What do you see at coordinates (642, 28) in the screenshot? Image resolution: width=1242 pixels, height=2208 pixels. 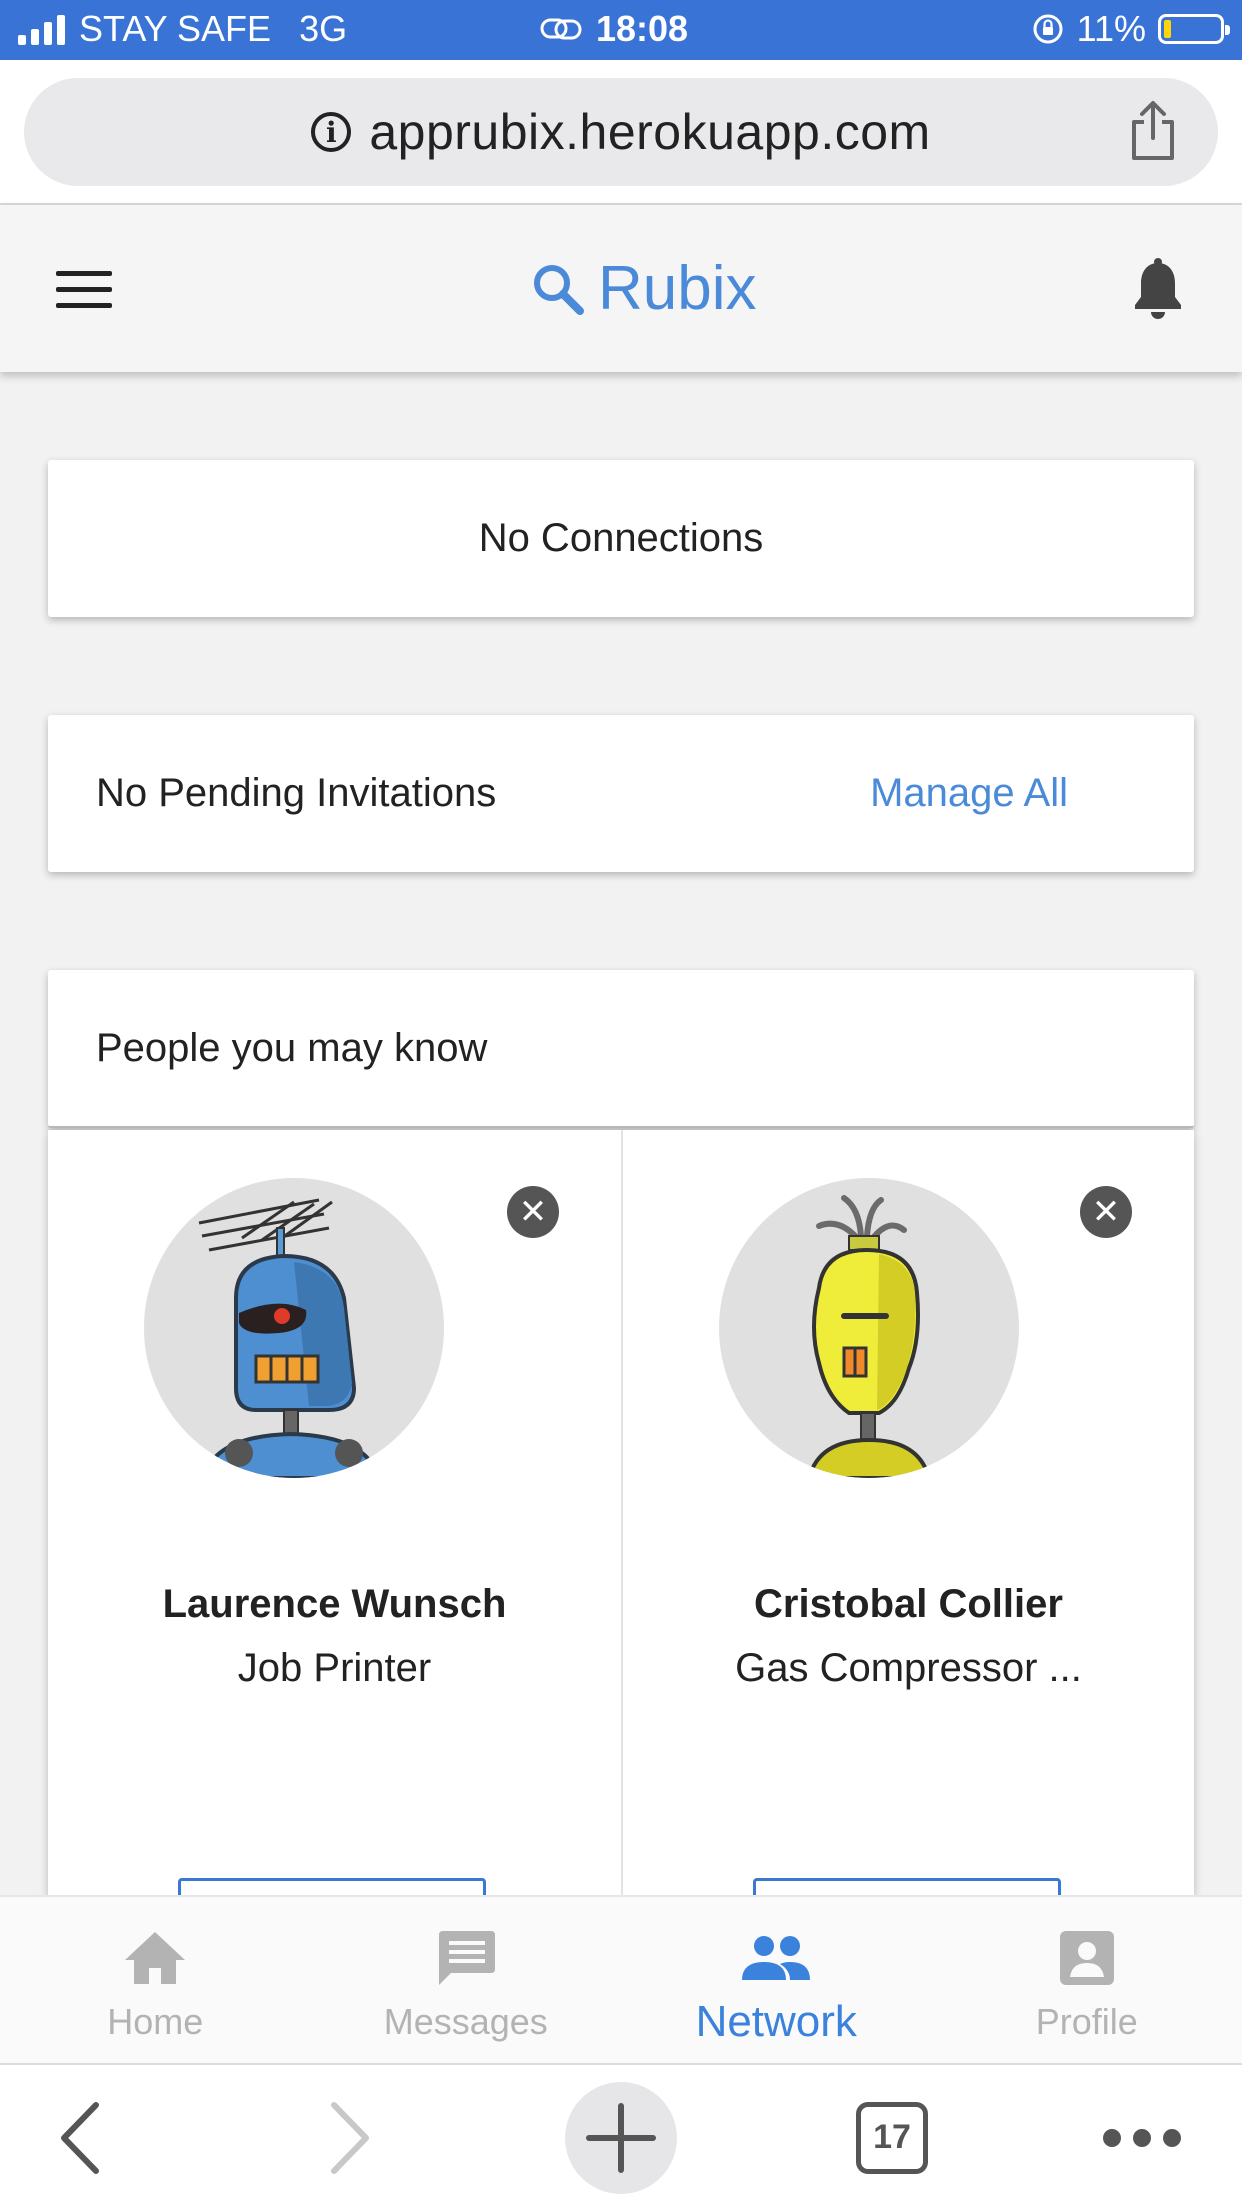 I see `time-label: 18:08` at bounding box center [642, 28].